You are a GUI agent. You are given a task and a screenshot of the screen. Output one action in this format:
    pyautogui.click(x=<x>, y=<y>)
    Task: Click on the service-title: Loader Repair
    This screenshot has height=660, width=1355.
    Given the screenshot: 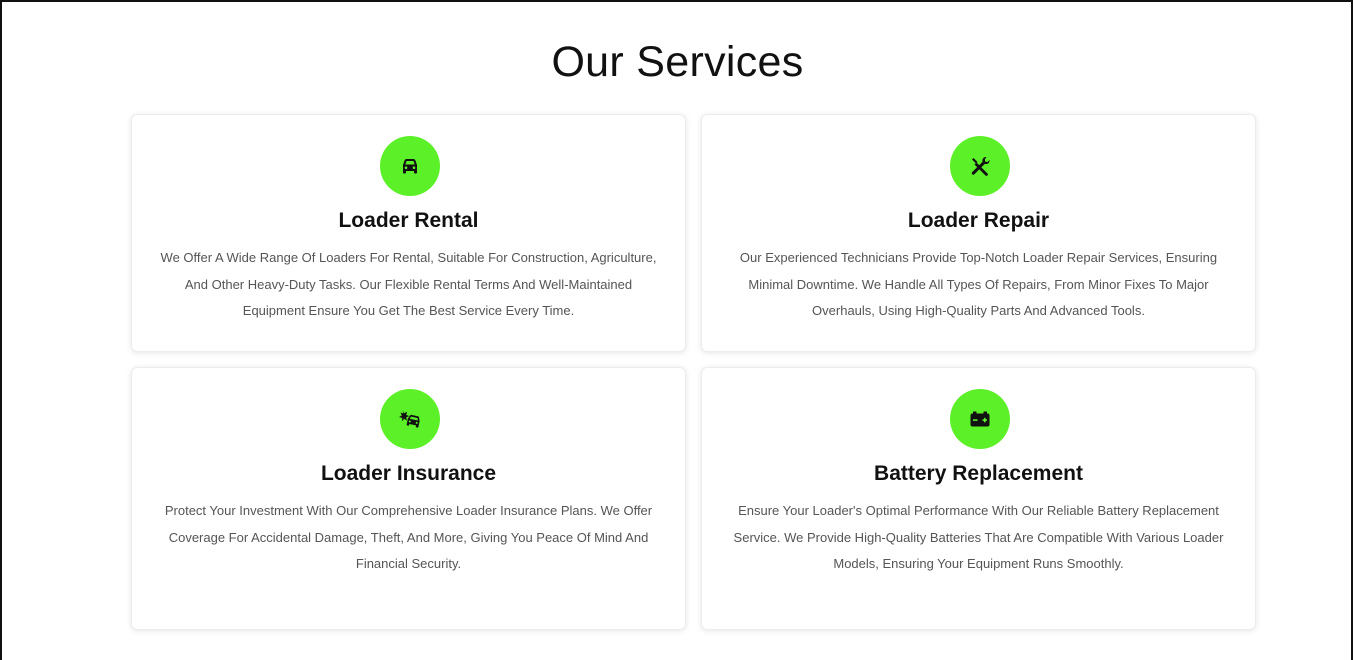 What is the action you would take?
    pyautogui.click(x=978, y=220)
    